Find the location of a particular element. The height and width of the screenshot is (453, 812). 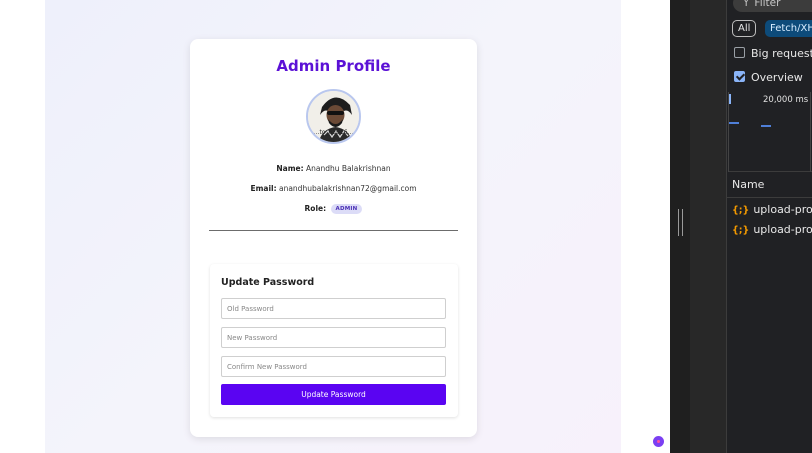

devtools-gutter is located at coordinates (680, 226).